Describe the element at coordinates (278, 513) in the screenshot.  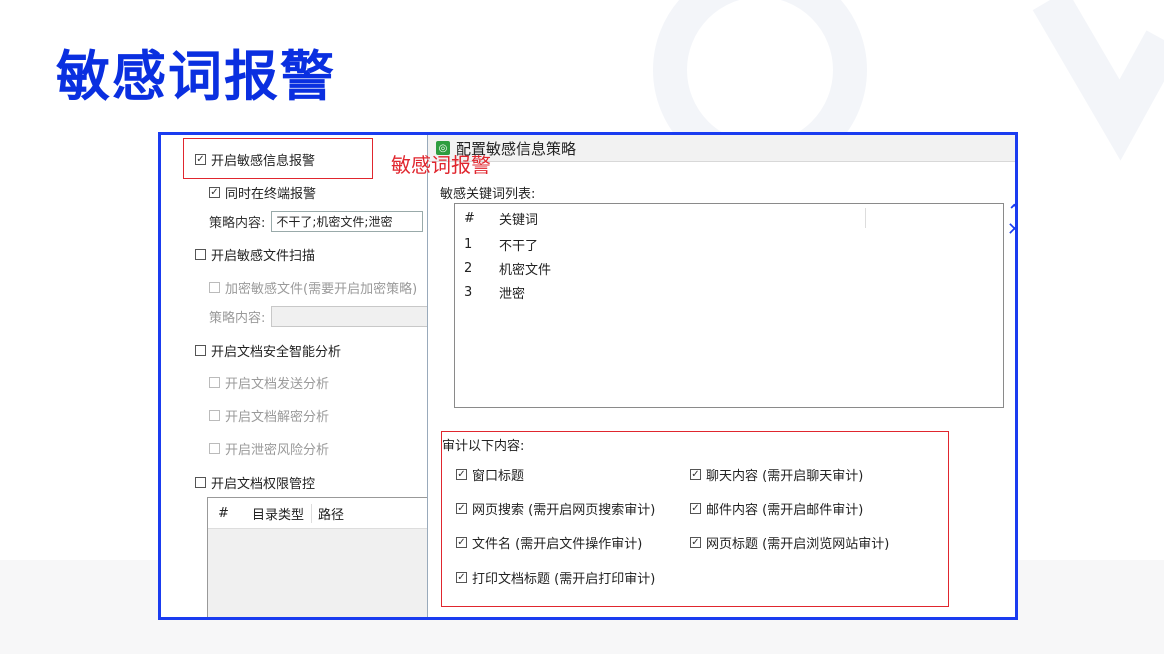
I see `col-type-header: 目录类型` at that location.